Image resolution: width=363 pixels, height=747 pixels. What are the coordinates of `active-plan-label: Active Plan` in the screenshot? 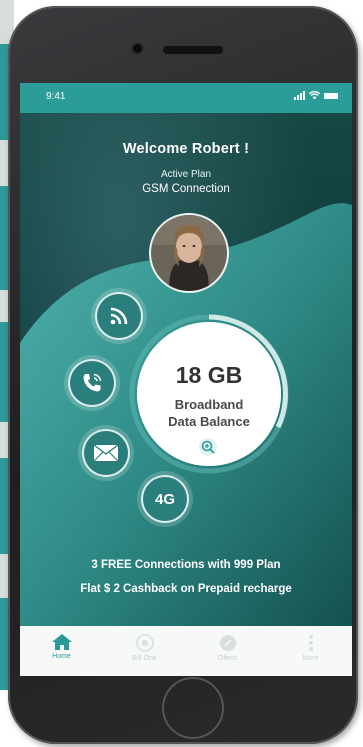 It's located at (186, 174).